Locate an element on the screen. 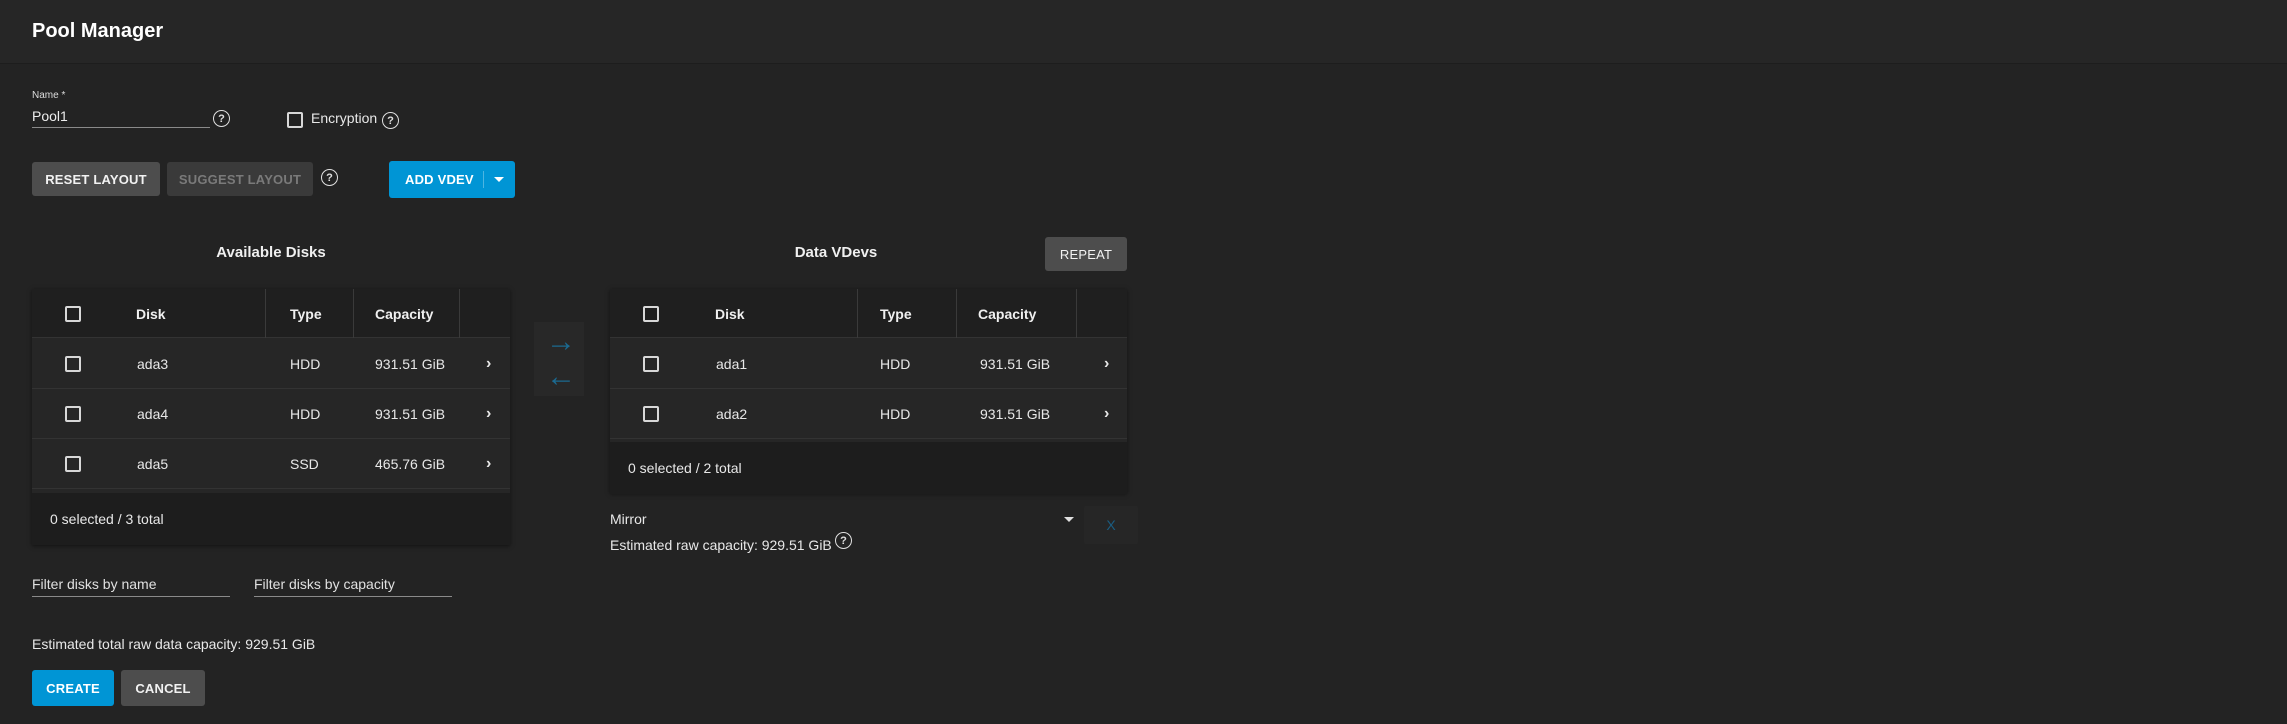 The image size is (2287, 724). caret-down-icon is located at coordinates (1069, 519).